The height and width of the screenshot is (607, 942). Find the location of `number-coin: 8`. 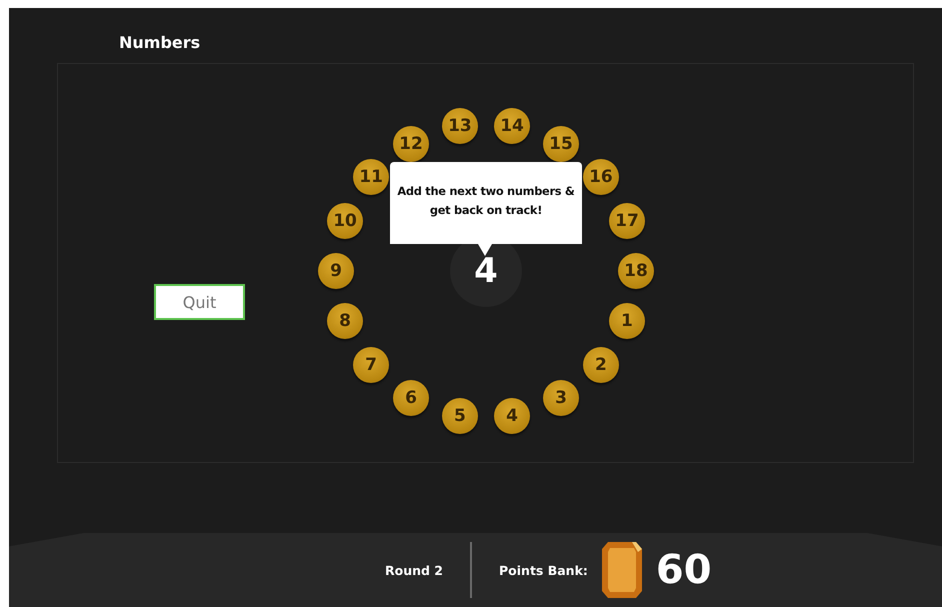

number-coin: 8 is located at coordinates (345, 321).